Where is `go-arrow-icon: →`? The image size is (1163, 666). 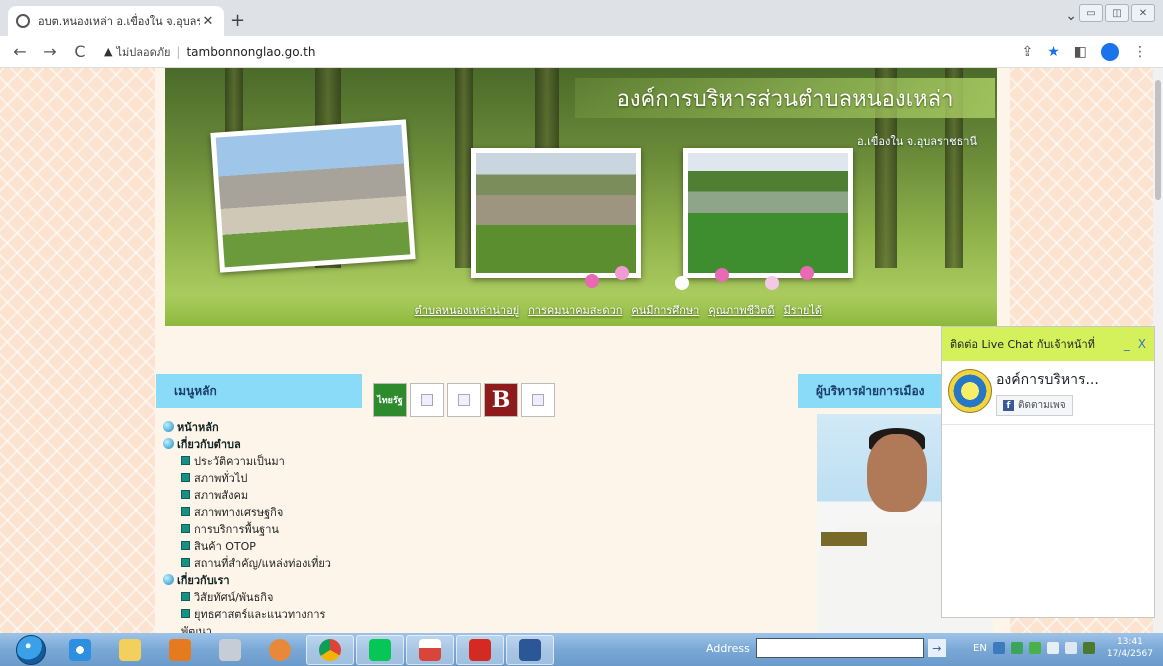
go-arrow-icon: → is located at coordinates (936, 648).